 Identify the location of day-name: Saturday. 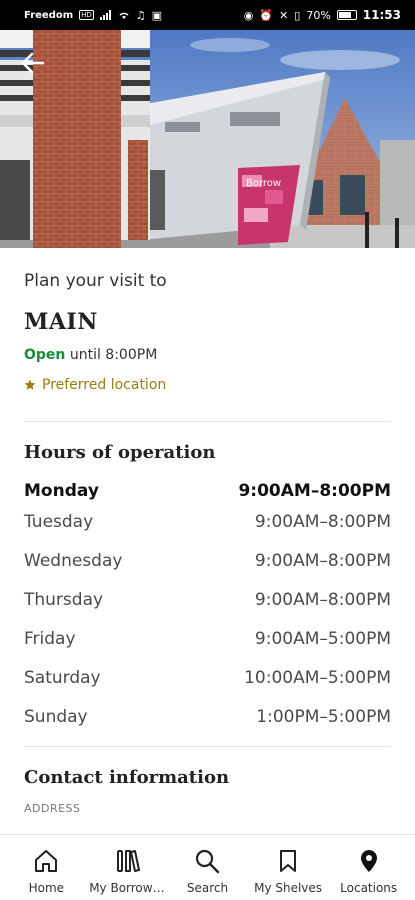
(62, 678).